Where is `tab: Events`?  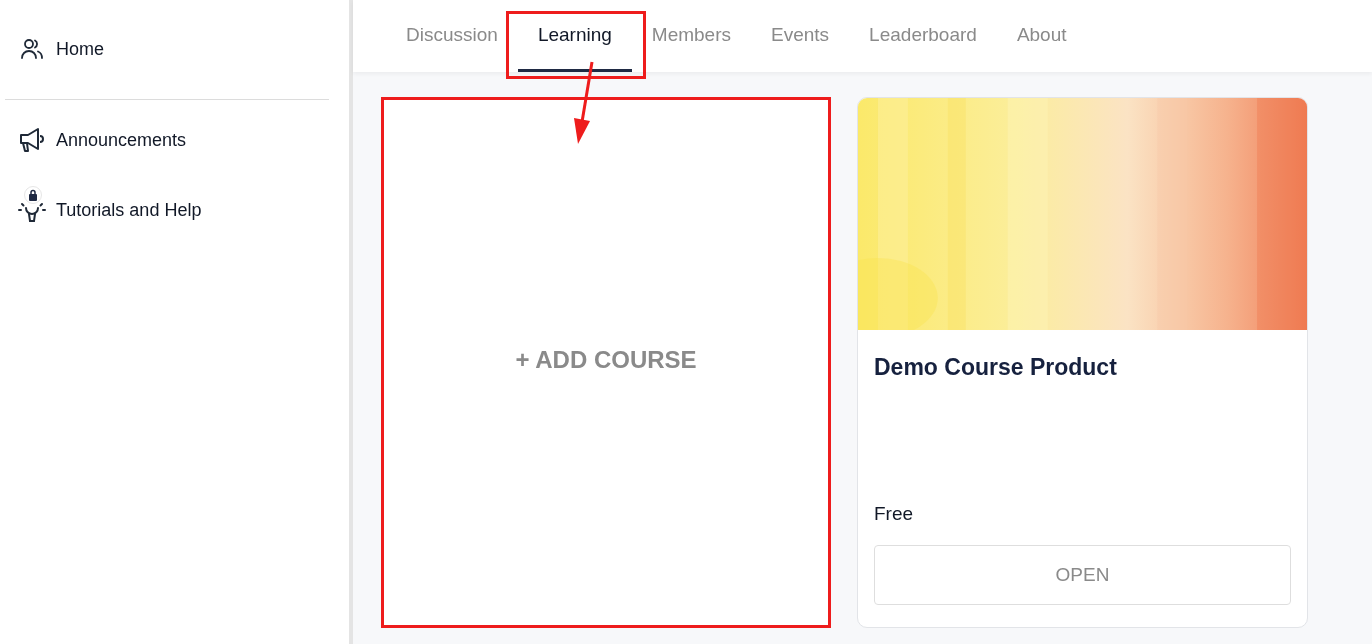 tab: Events is located at coordinates (800, 36).